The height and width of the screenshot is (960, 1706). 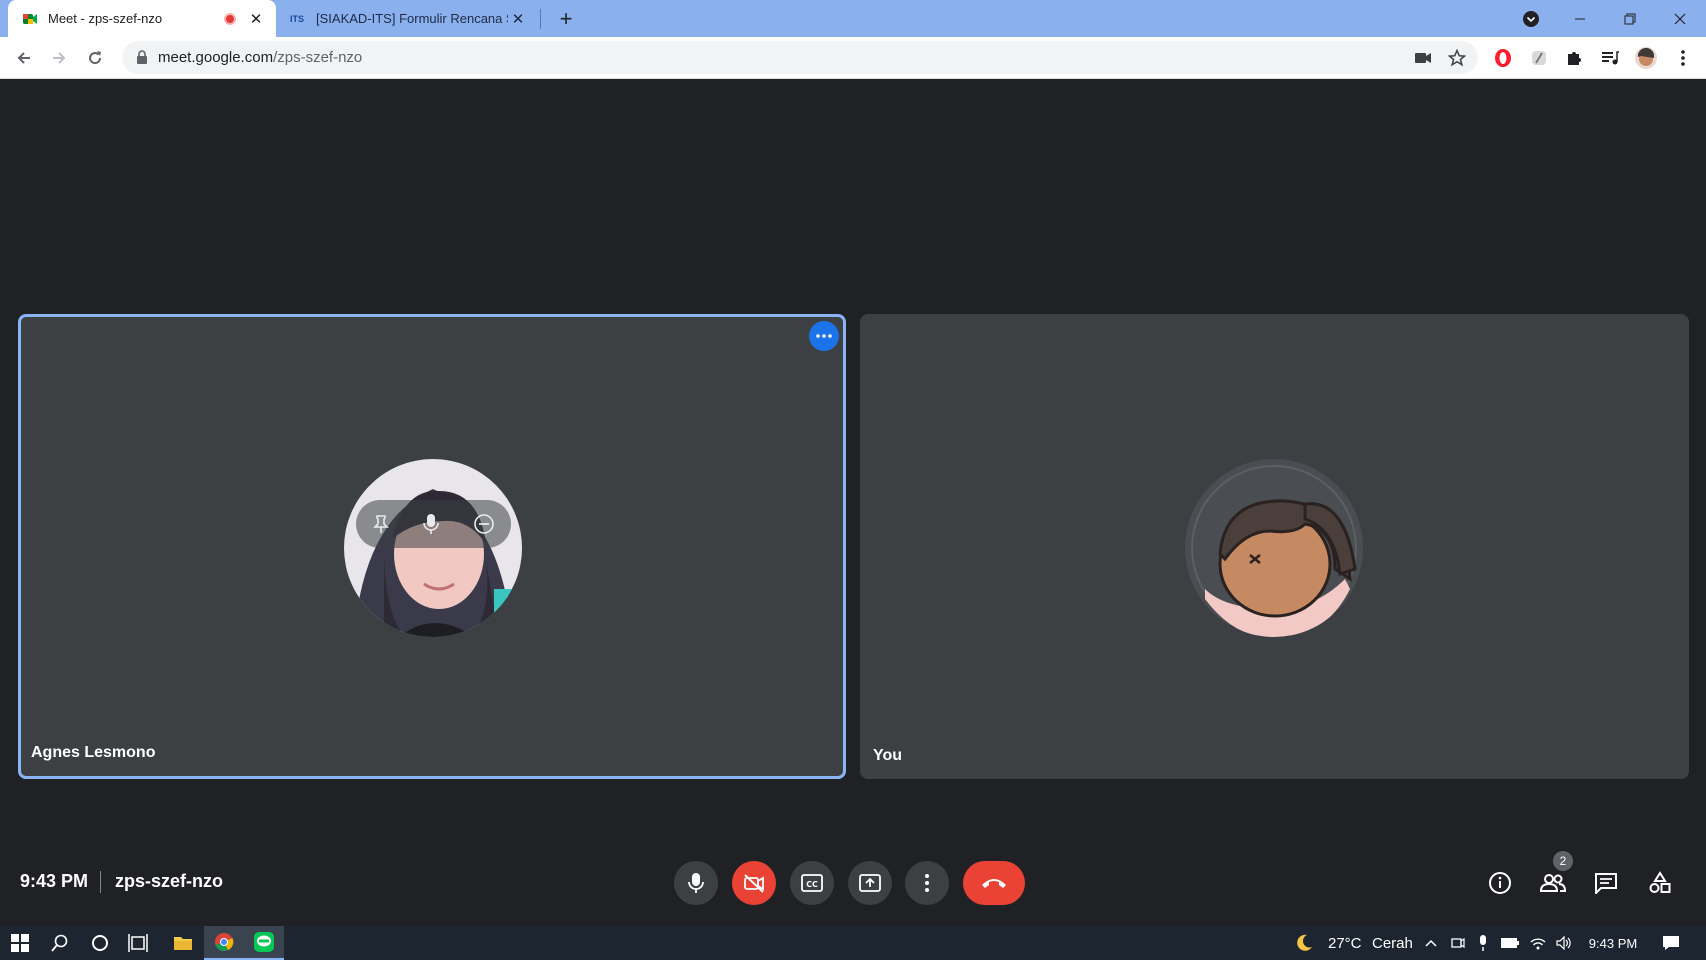 I want to click on opera-extension-button, so click(x=1503, y=58).